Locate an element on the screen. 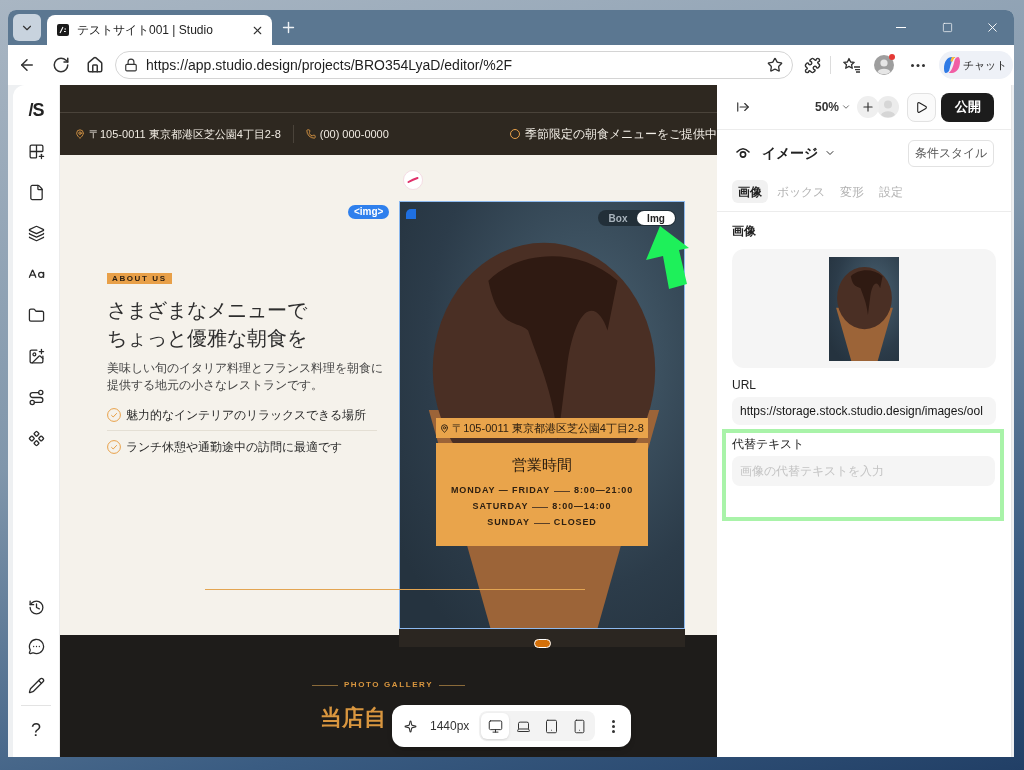 The height and width of the screenshot is (770, 1024). section-heading: さまざまなメニューで ちょっと優雅な朝食を is located at coordinates (207, 324).